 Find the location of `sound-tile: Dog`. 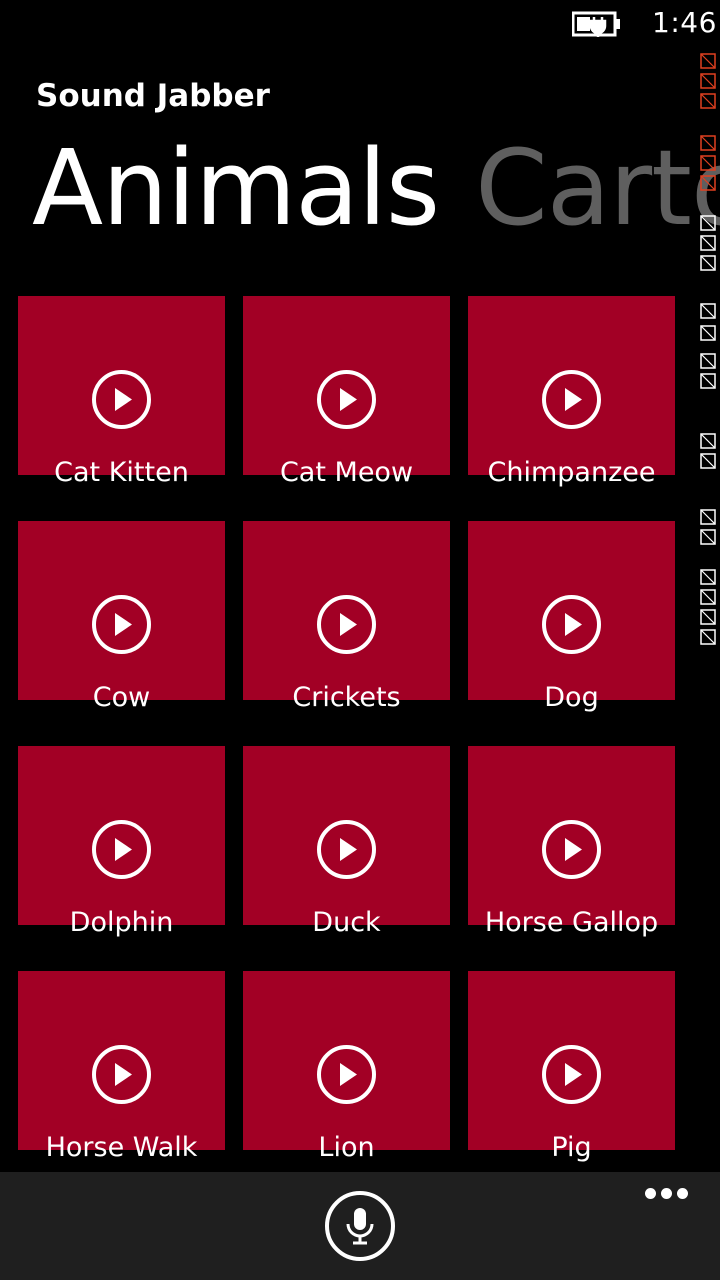

sound-tile: Dog is located at coordinates (571, 617).